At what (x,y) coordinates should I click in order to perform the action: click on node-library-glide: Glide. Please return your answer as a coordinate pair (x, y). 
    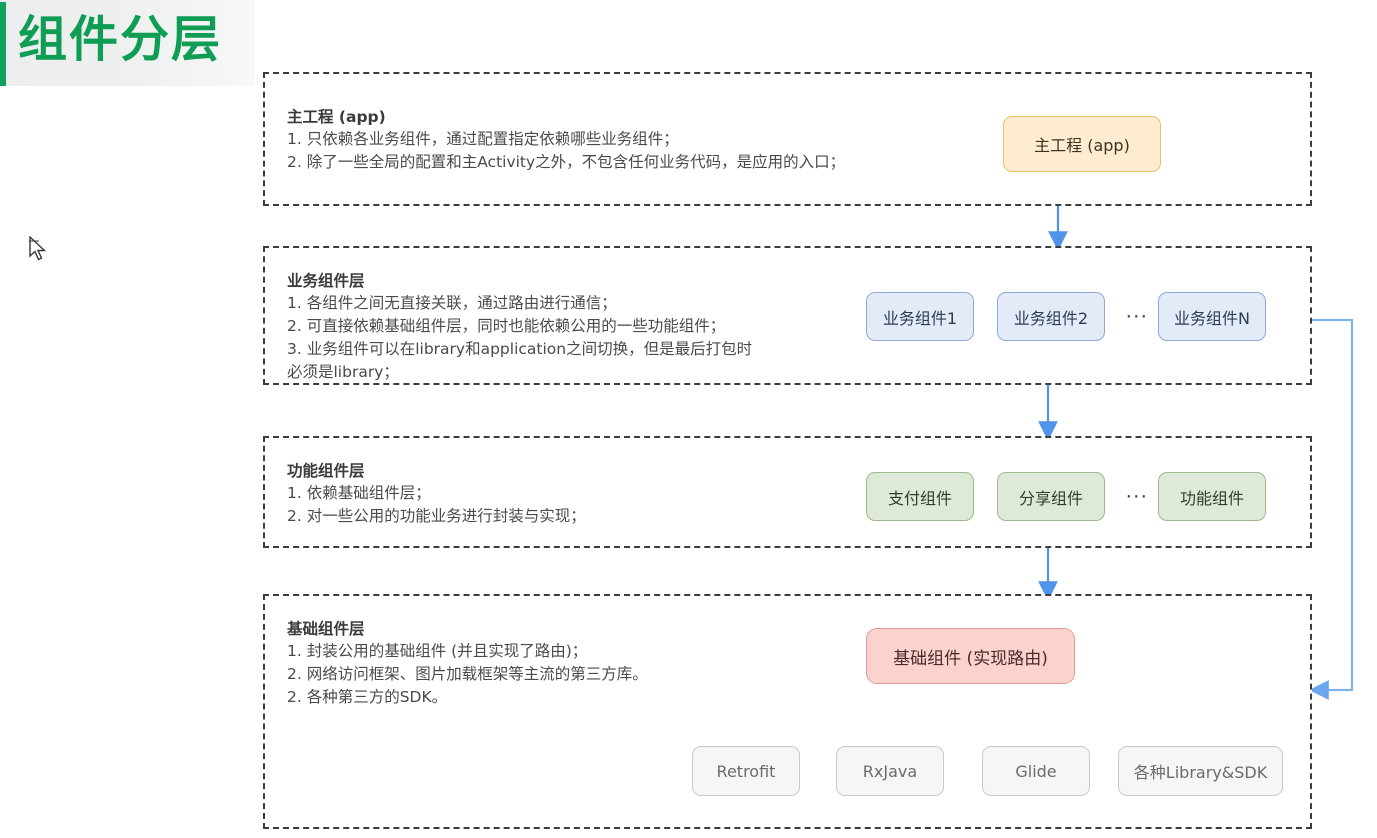
    Looking at the image, I should click on (1036, 771).